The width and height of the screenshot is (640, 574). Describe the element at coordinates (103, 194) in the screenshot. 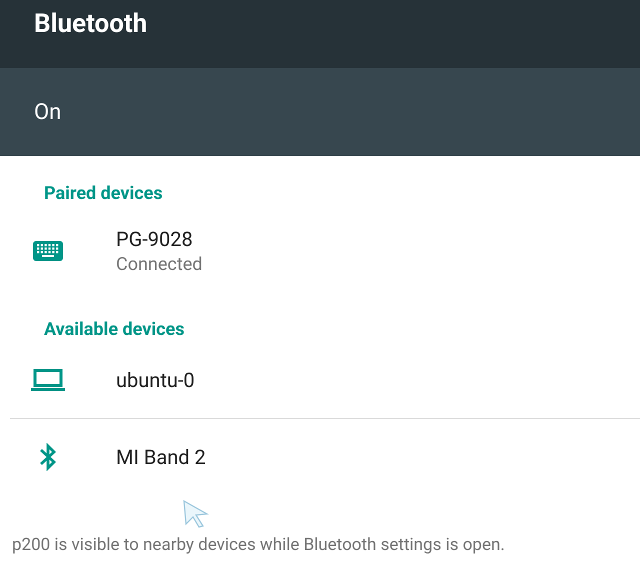

I see `section-header: Paired devices` at that location.